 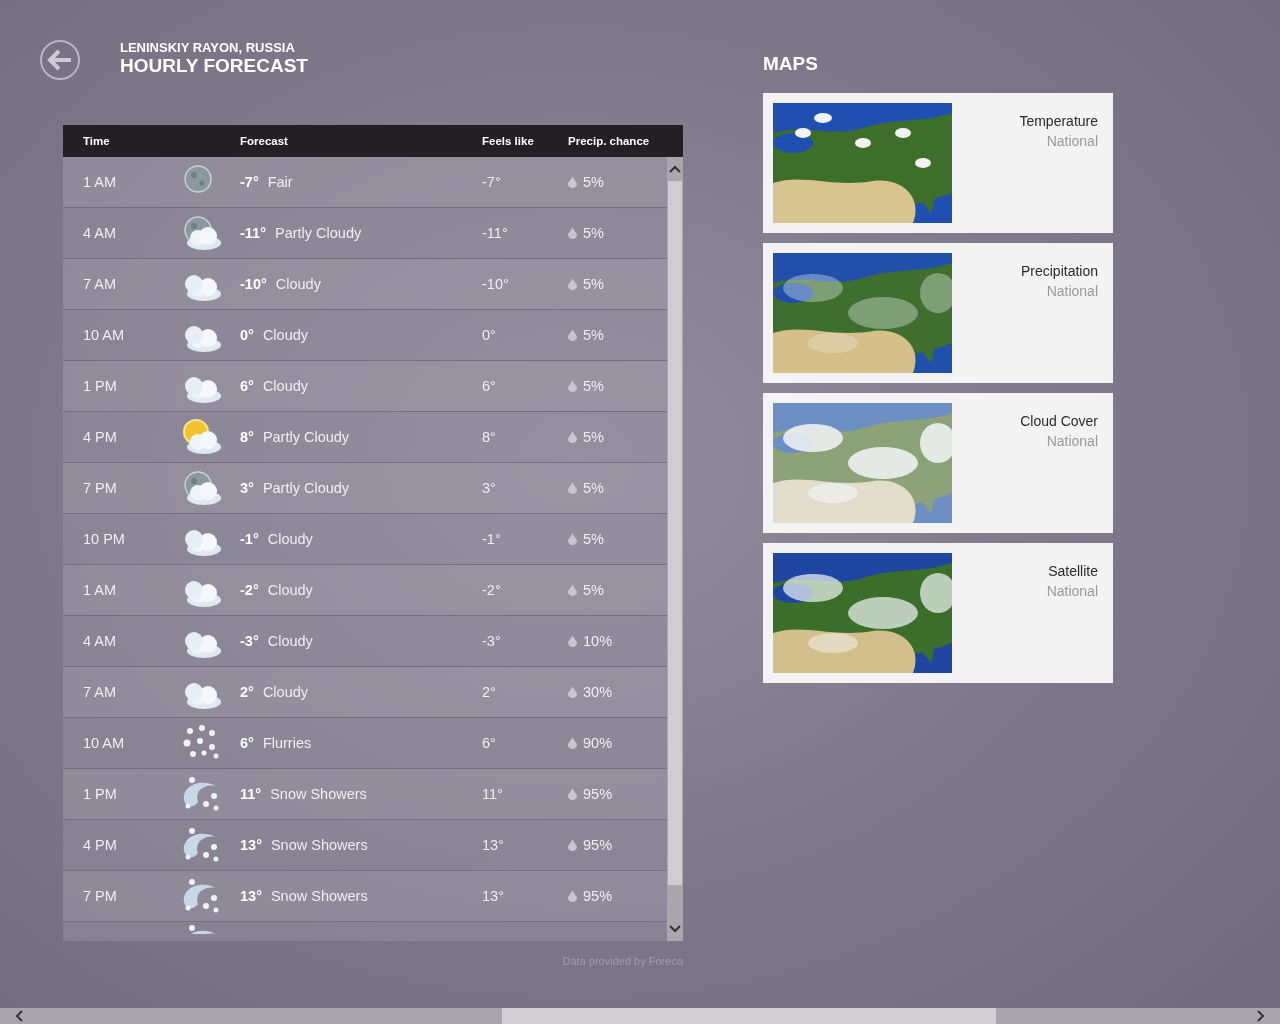 I want to click on temperature-value: 2°, so click(x=247, y=692).